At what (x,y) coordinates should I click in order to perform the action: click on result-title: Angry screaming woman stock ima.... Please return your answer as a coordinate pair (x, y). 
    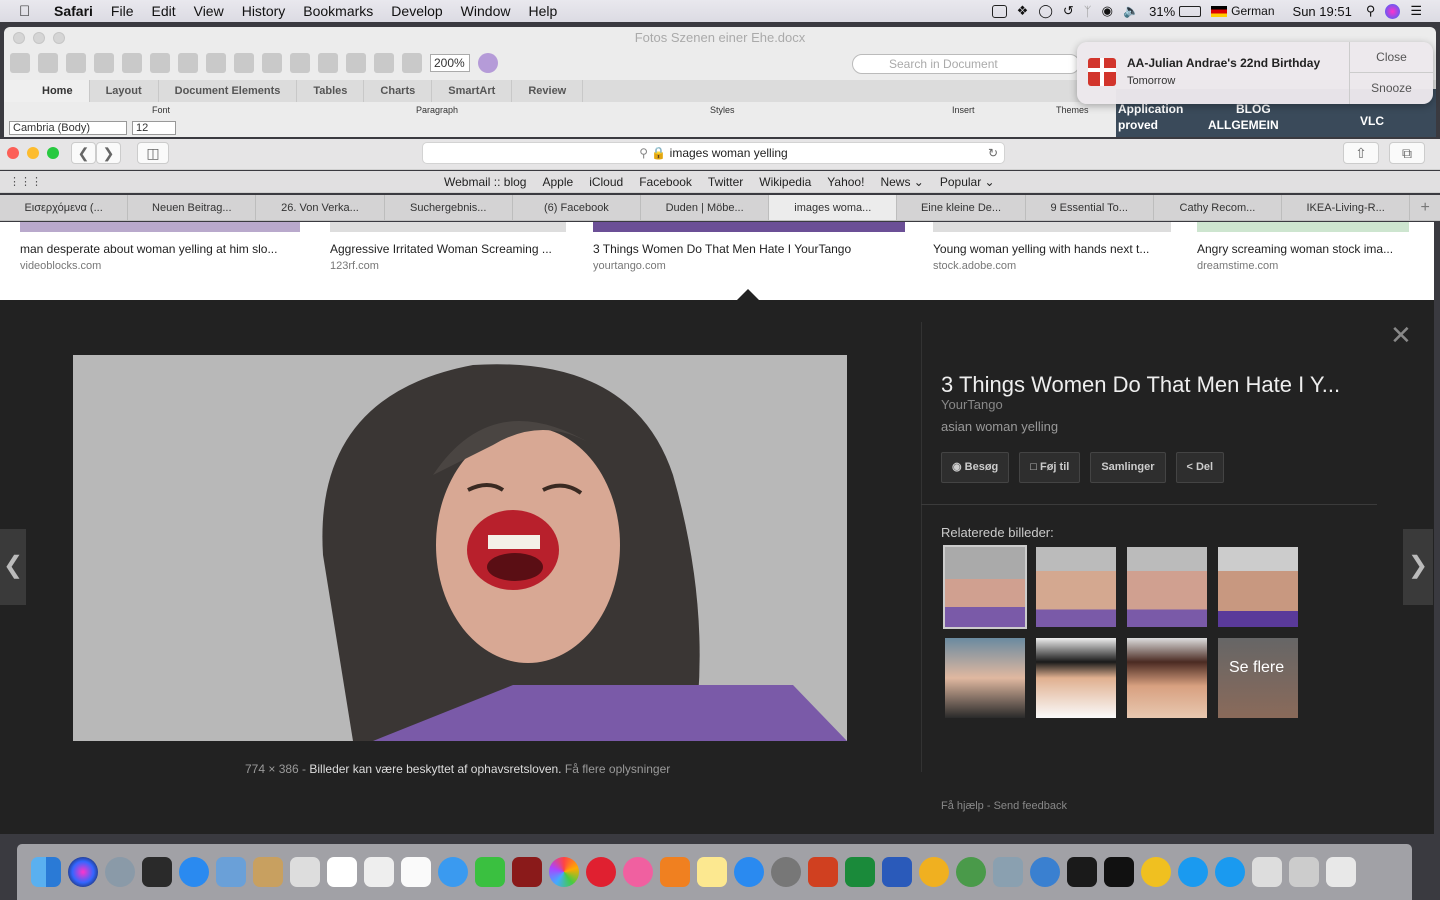
    Looking at the image, I should click on (1303, 249).